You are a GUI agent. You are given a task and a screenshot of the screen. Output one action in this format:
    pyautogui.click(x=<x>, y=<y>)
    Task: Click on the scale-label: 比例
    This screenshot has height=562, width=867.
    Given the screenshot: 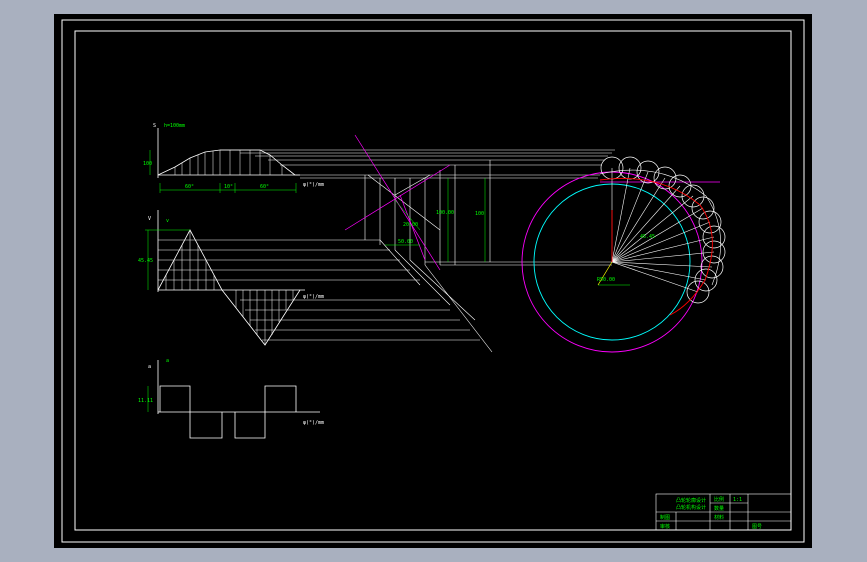 What is the action you would take?
    pyautogui.click(x=719, y=499)
    